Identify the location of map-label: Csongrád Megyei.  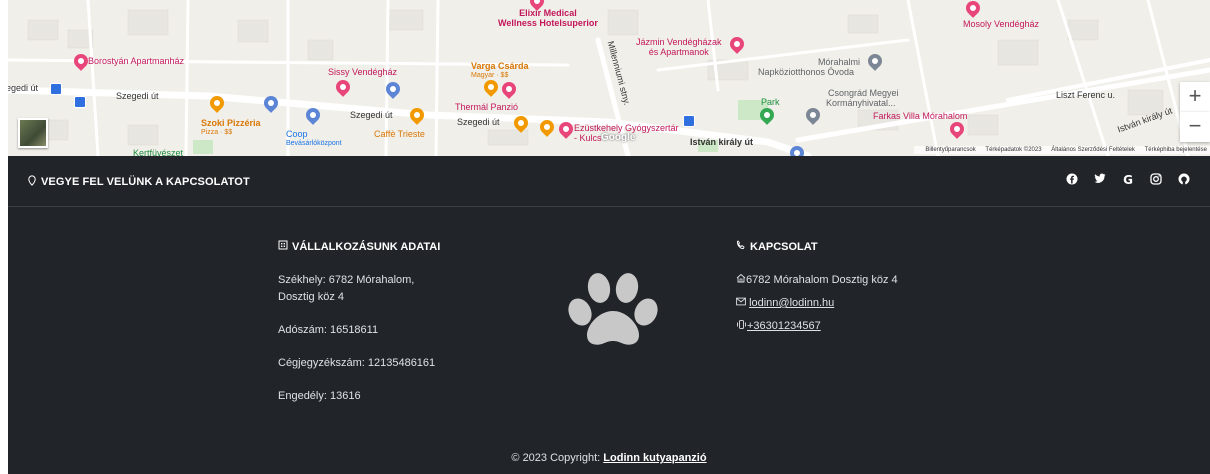
(863, 93).